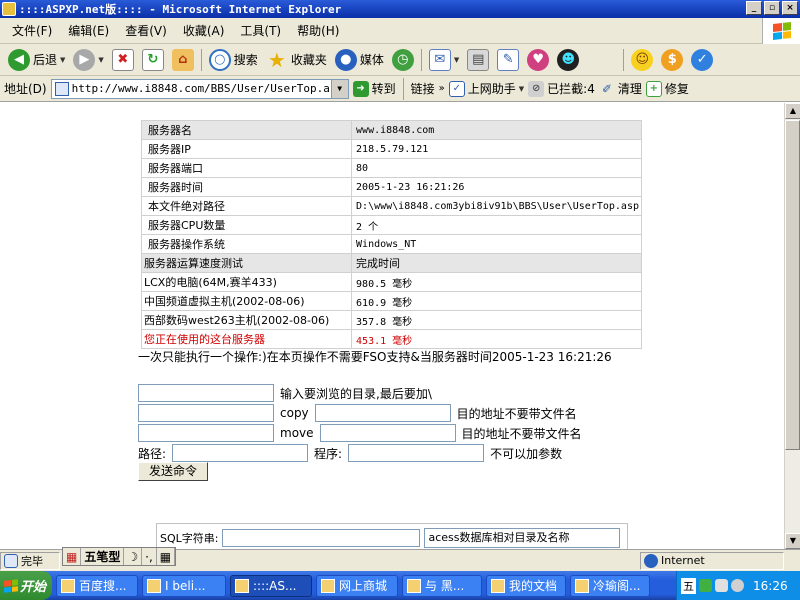 The width and height of the screenshot is (800, 600). What do you see at coordinates (403, 60) in the screenshot?
I see `history-button: ◷` at bounding box center [403, 60].